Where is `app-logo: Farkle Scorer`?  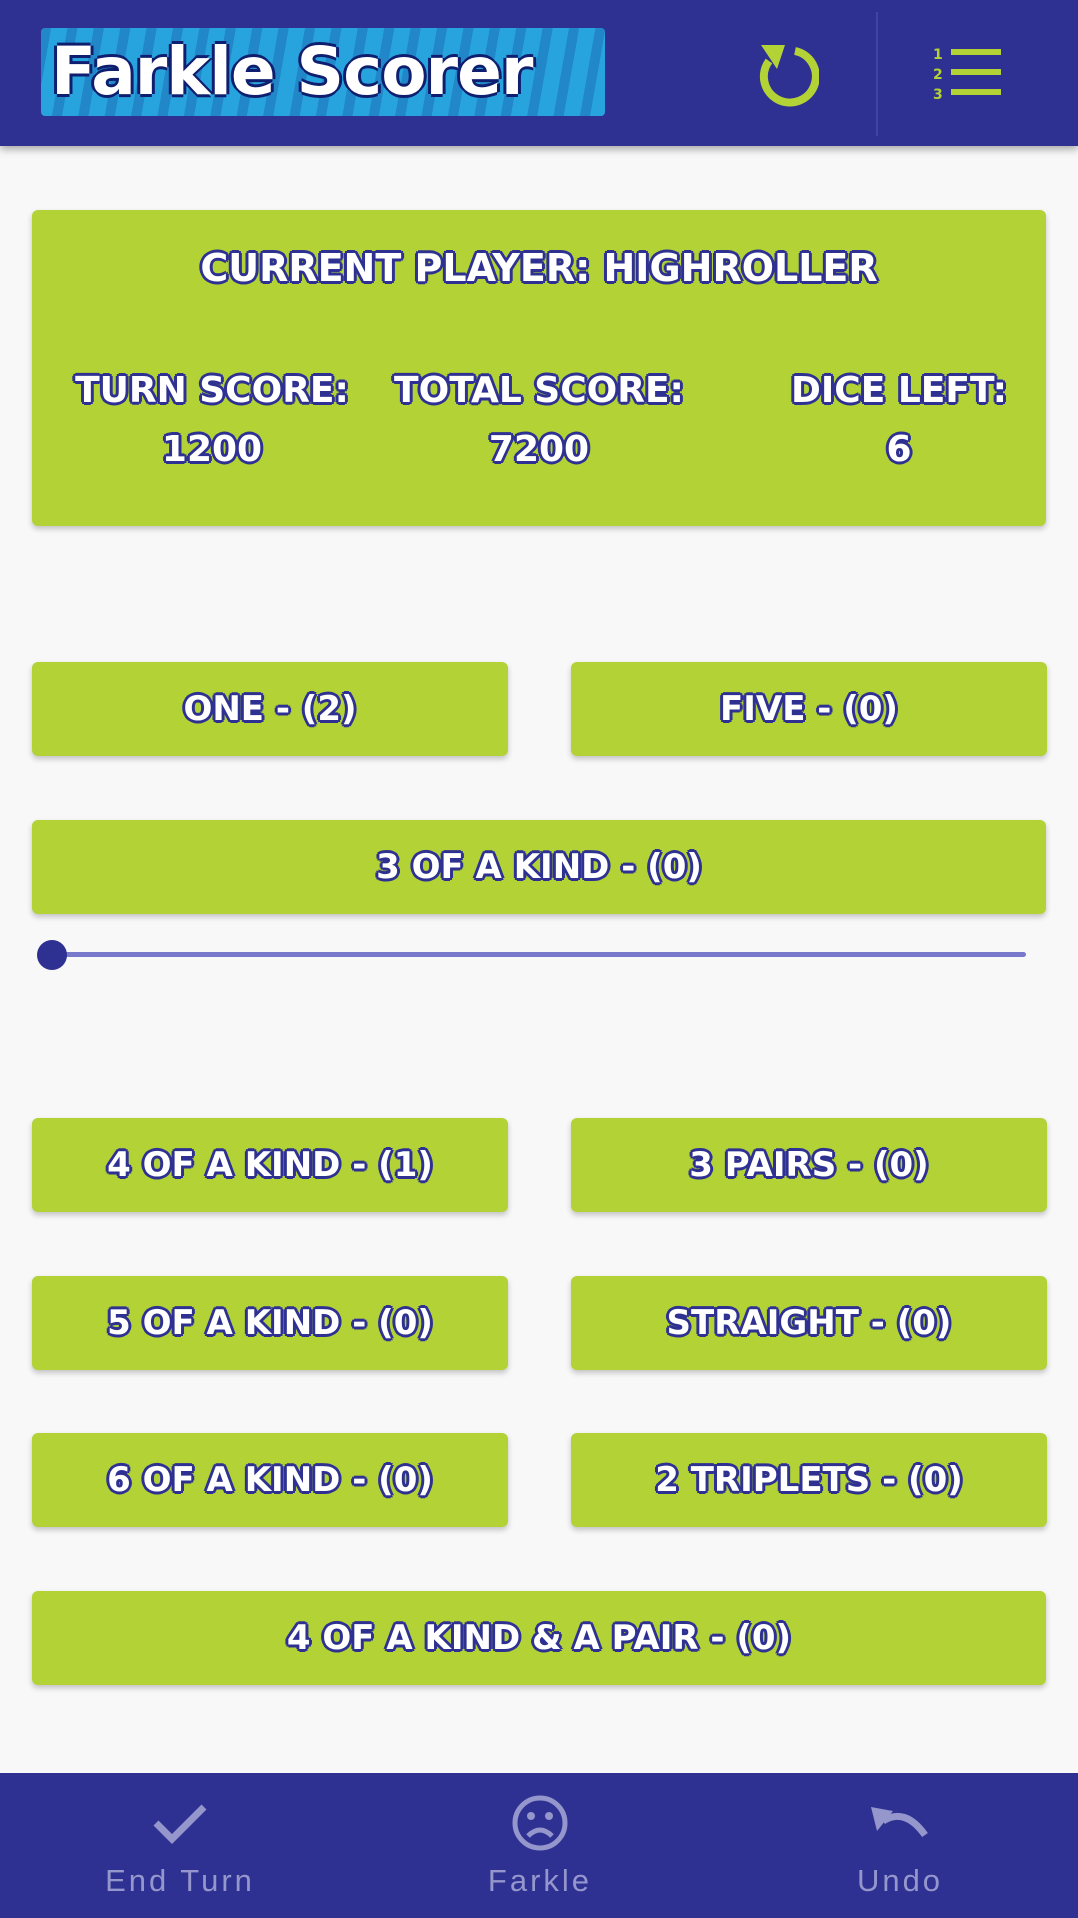 app-logo: Farkle Scorer is located at coordinates (323, 72).